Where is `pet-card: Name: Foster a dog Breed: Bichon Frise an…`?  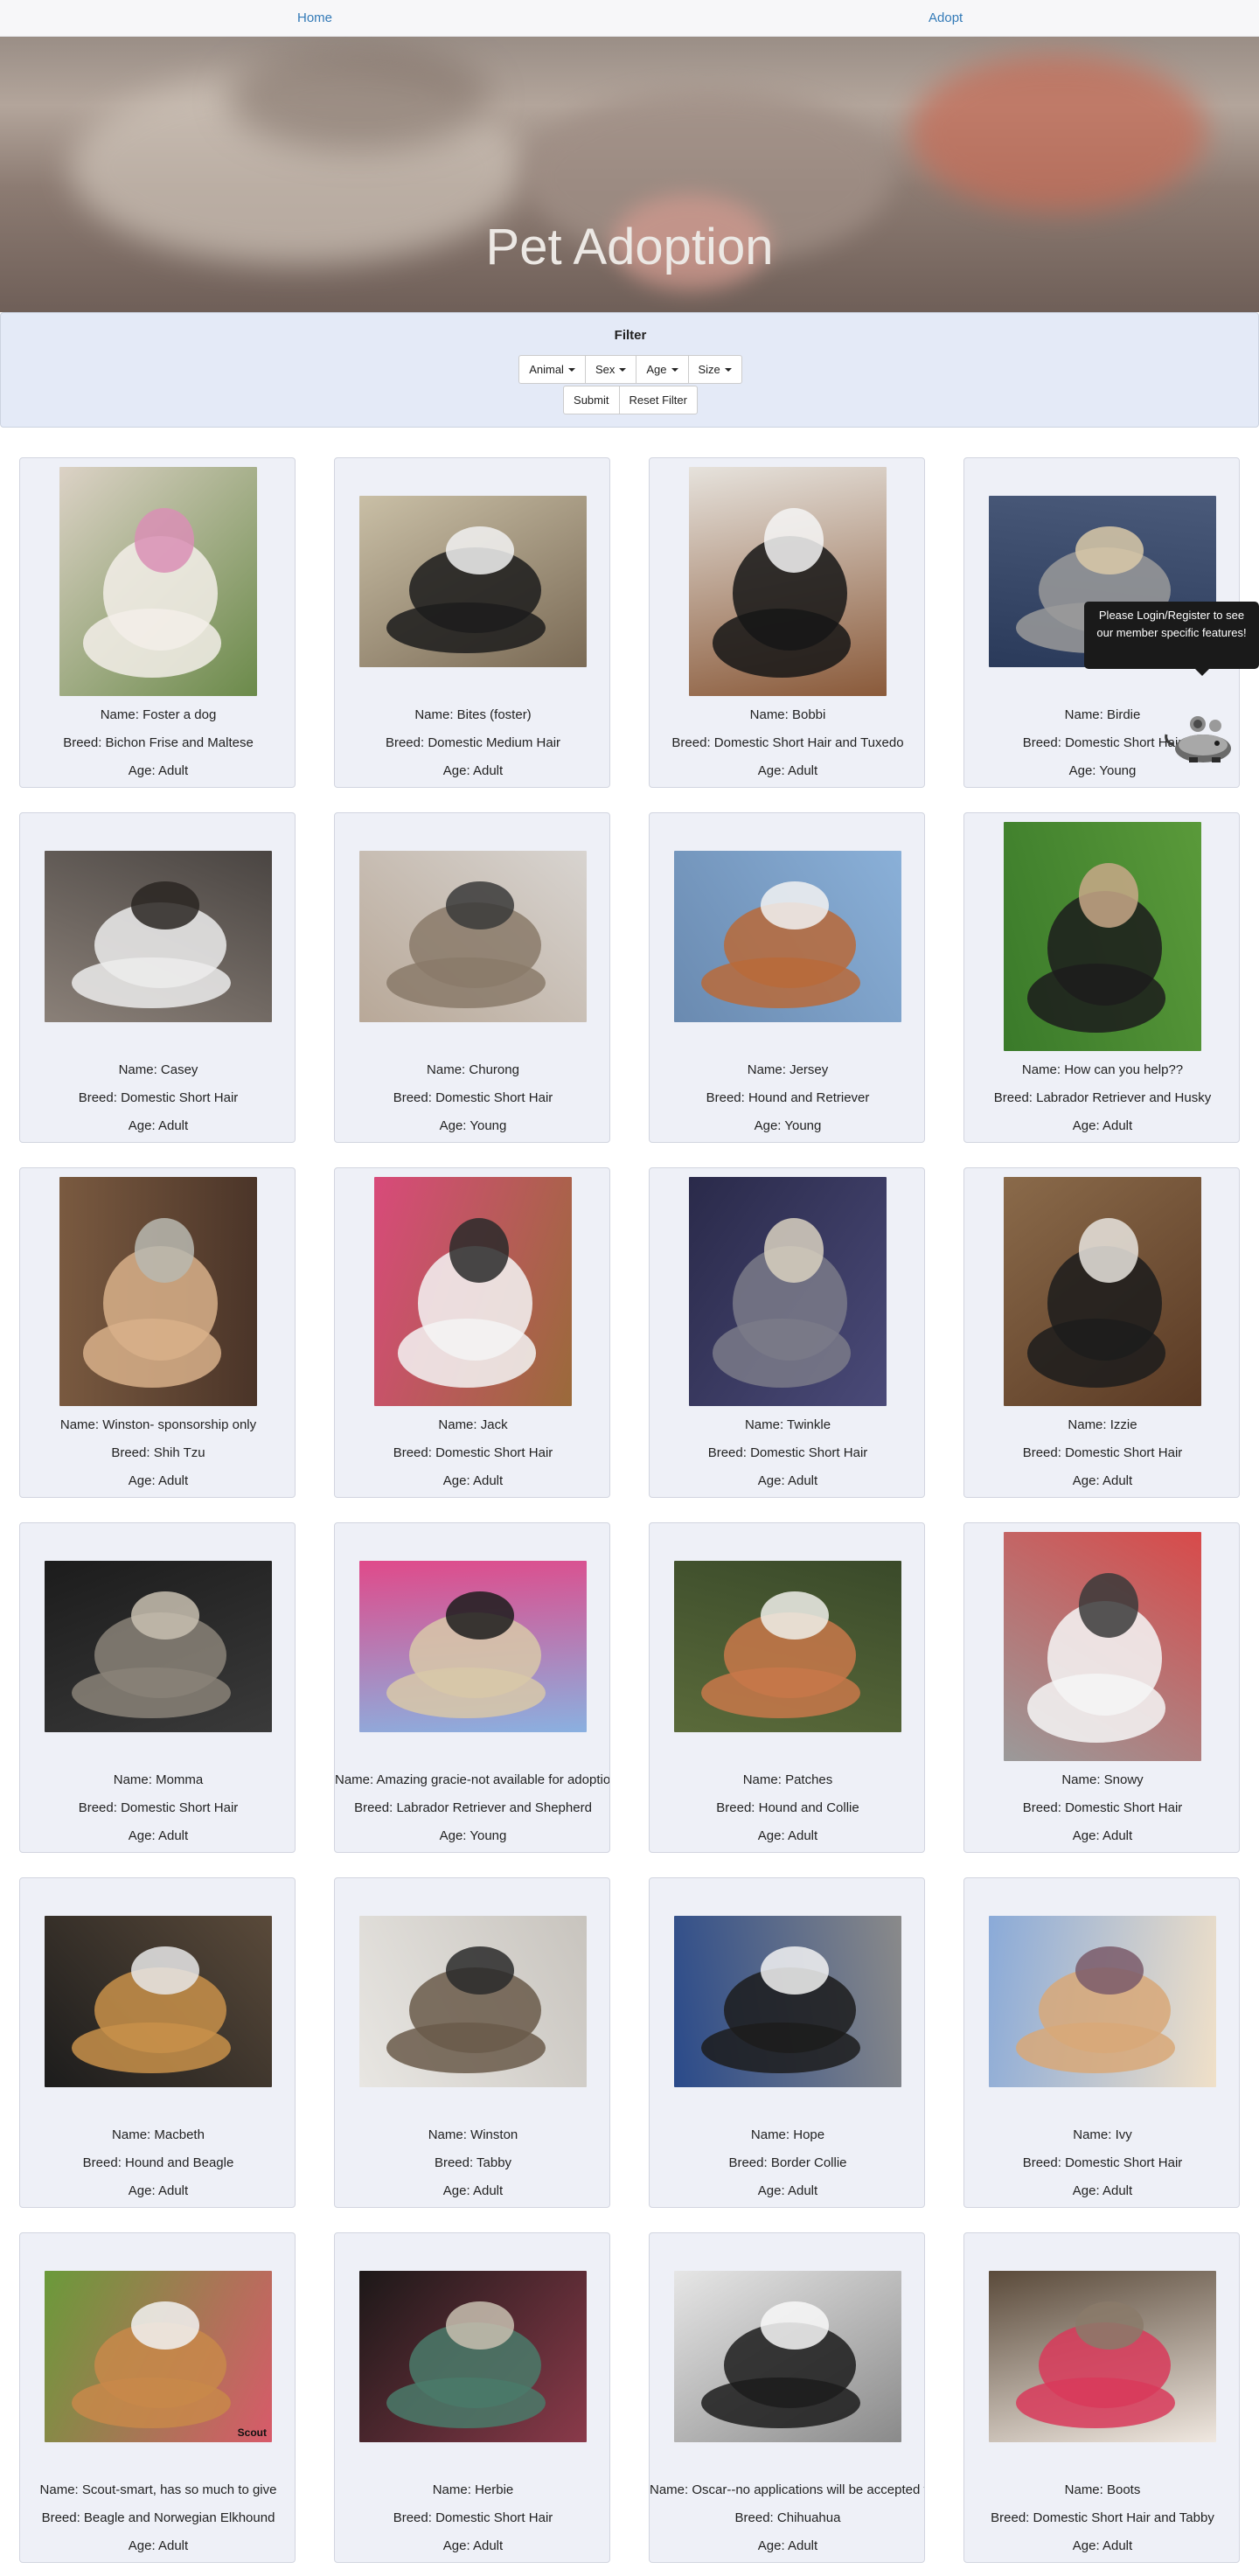
pet-card: Name: Foster a dog Breed: Bichon Frise an… is located at coordinates (158, 622).